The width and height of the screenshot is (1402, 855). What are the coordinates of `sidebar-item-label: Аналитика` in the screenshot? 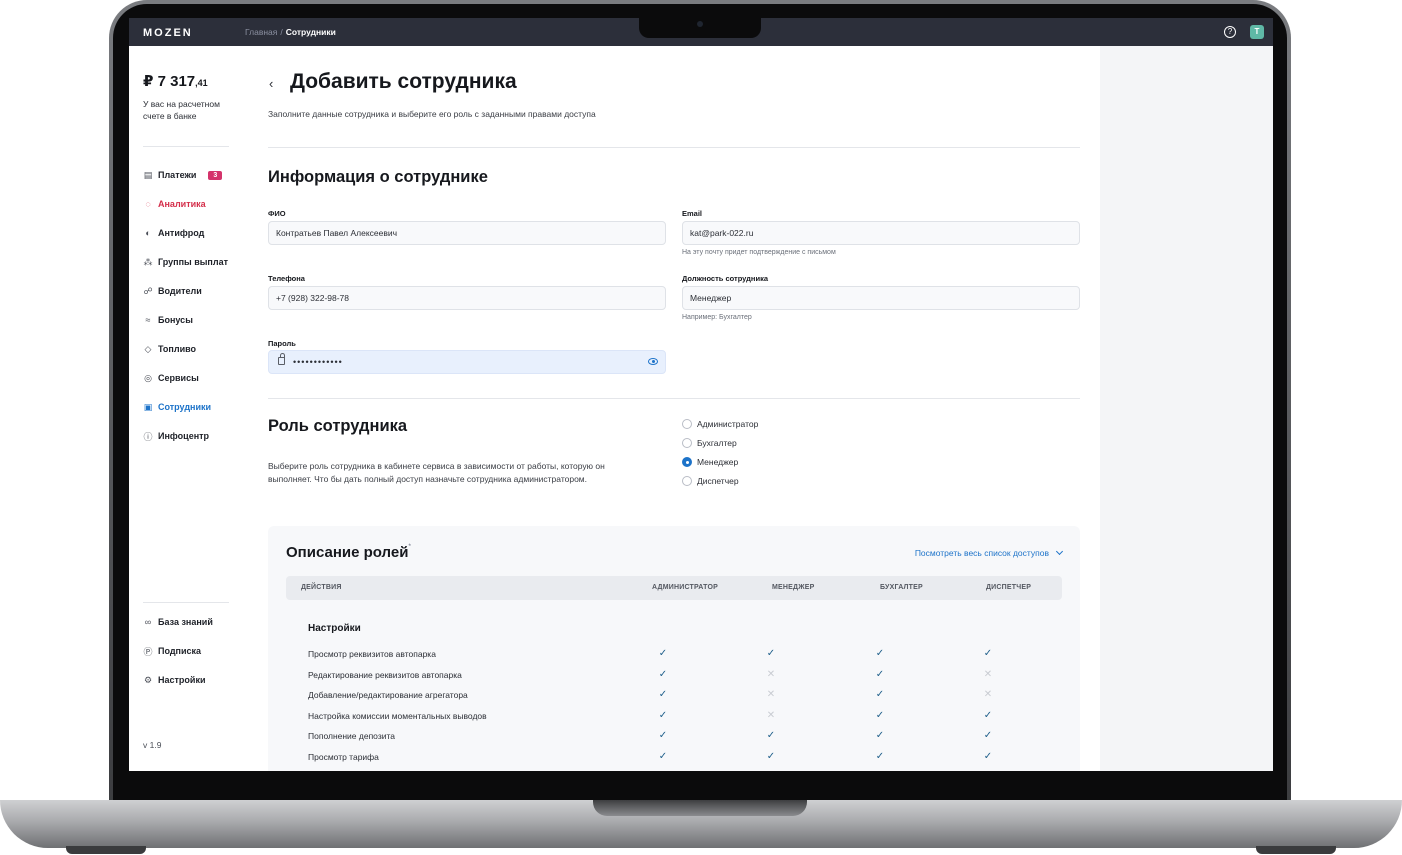 It's located at (182, 204).